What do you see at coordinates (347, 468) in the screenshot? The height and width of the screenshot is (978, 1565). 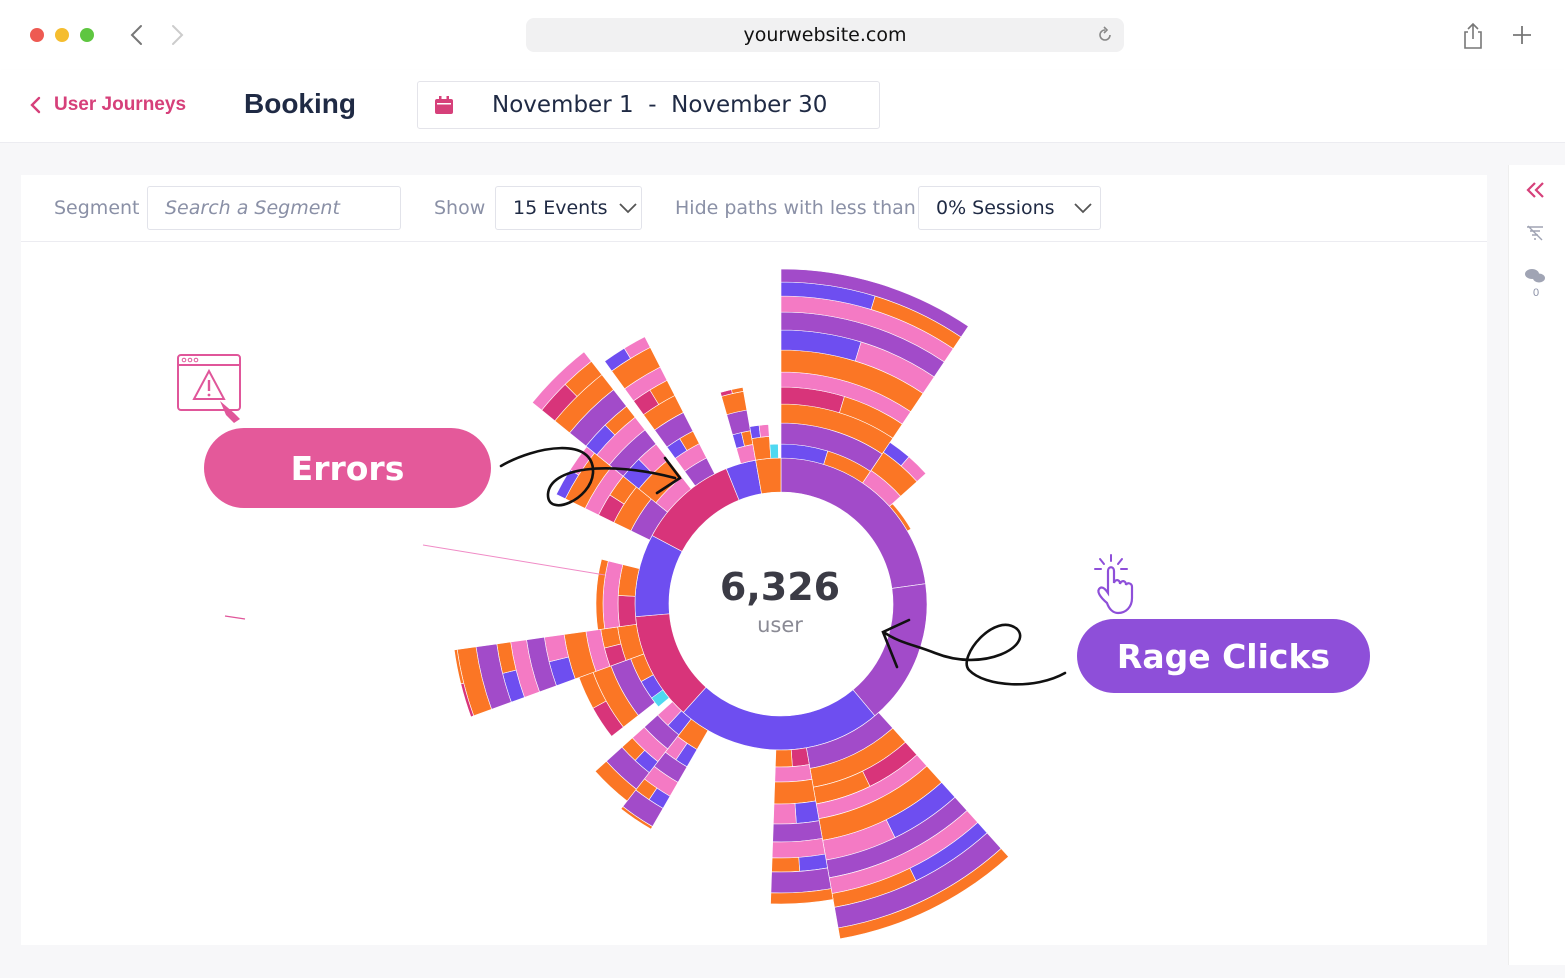 I see `errors-callout: Errors` at bounding box center [347, 468].